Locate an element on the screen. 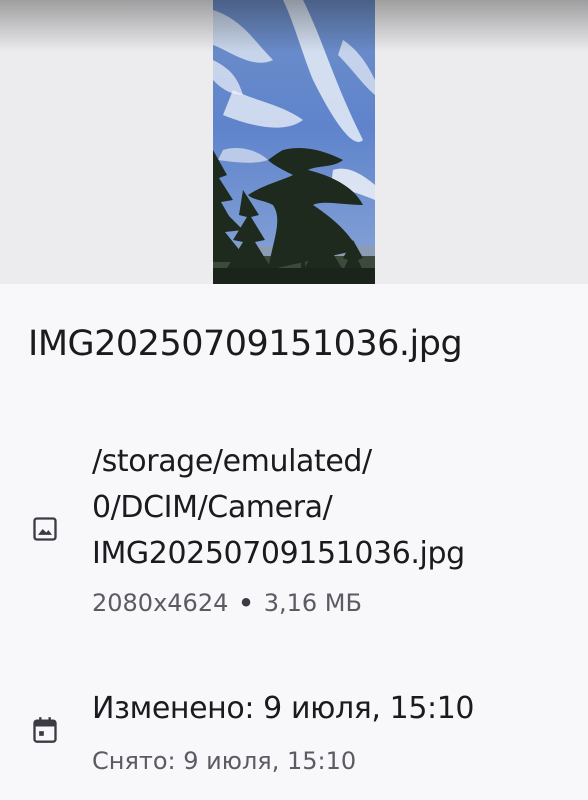  file-meta: 2080x4624 • 3,16 МБ is located at coordinates (227, 603).